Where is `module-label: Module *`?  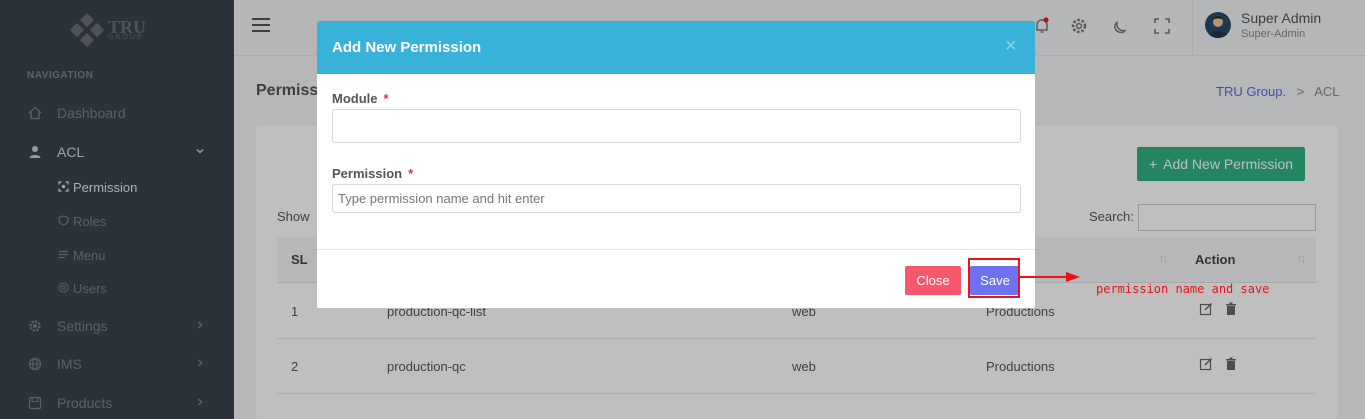
module-label: Module * is located at coordinates (360, 98).